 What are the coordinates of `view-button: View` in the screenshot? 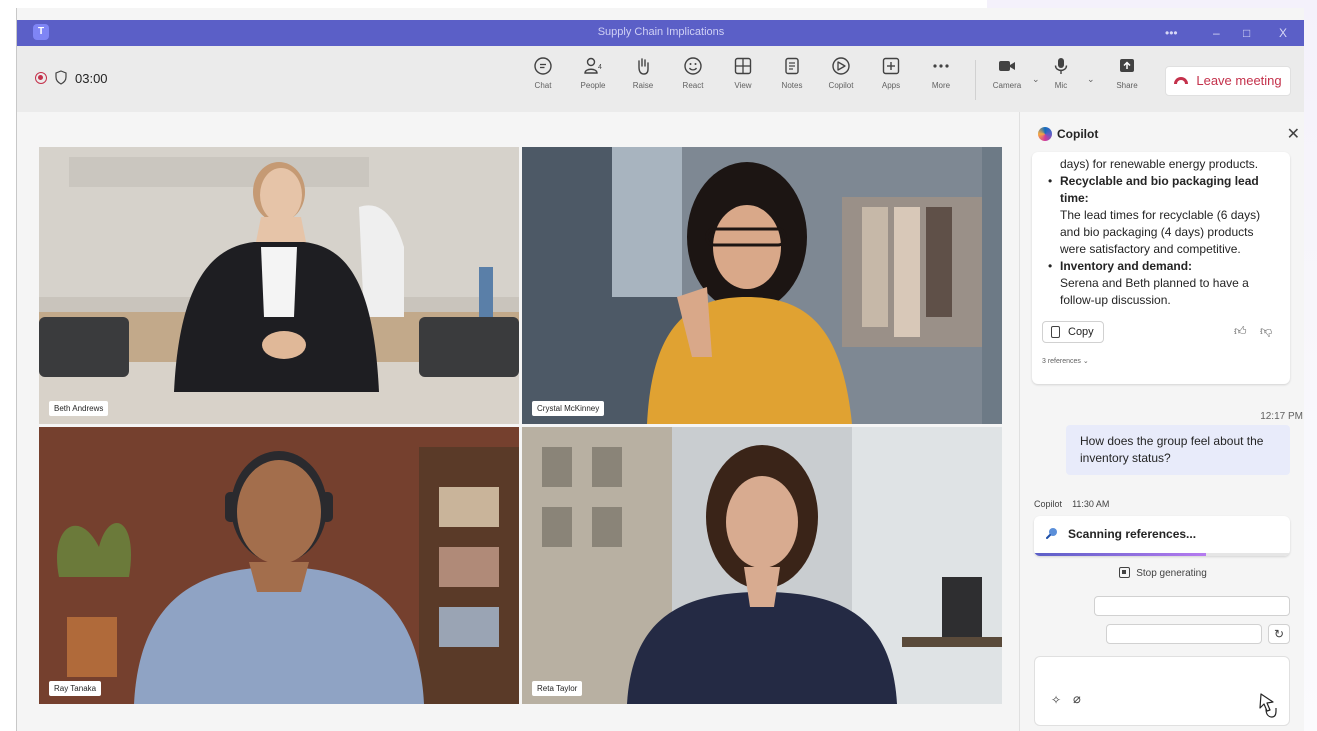 It's located at (743, 73).